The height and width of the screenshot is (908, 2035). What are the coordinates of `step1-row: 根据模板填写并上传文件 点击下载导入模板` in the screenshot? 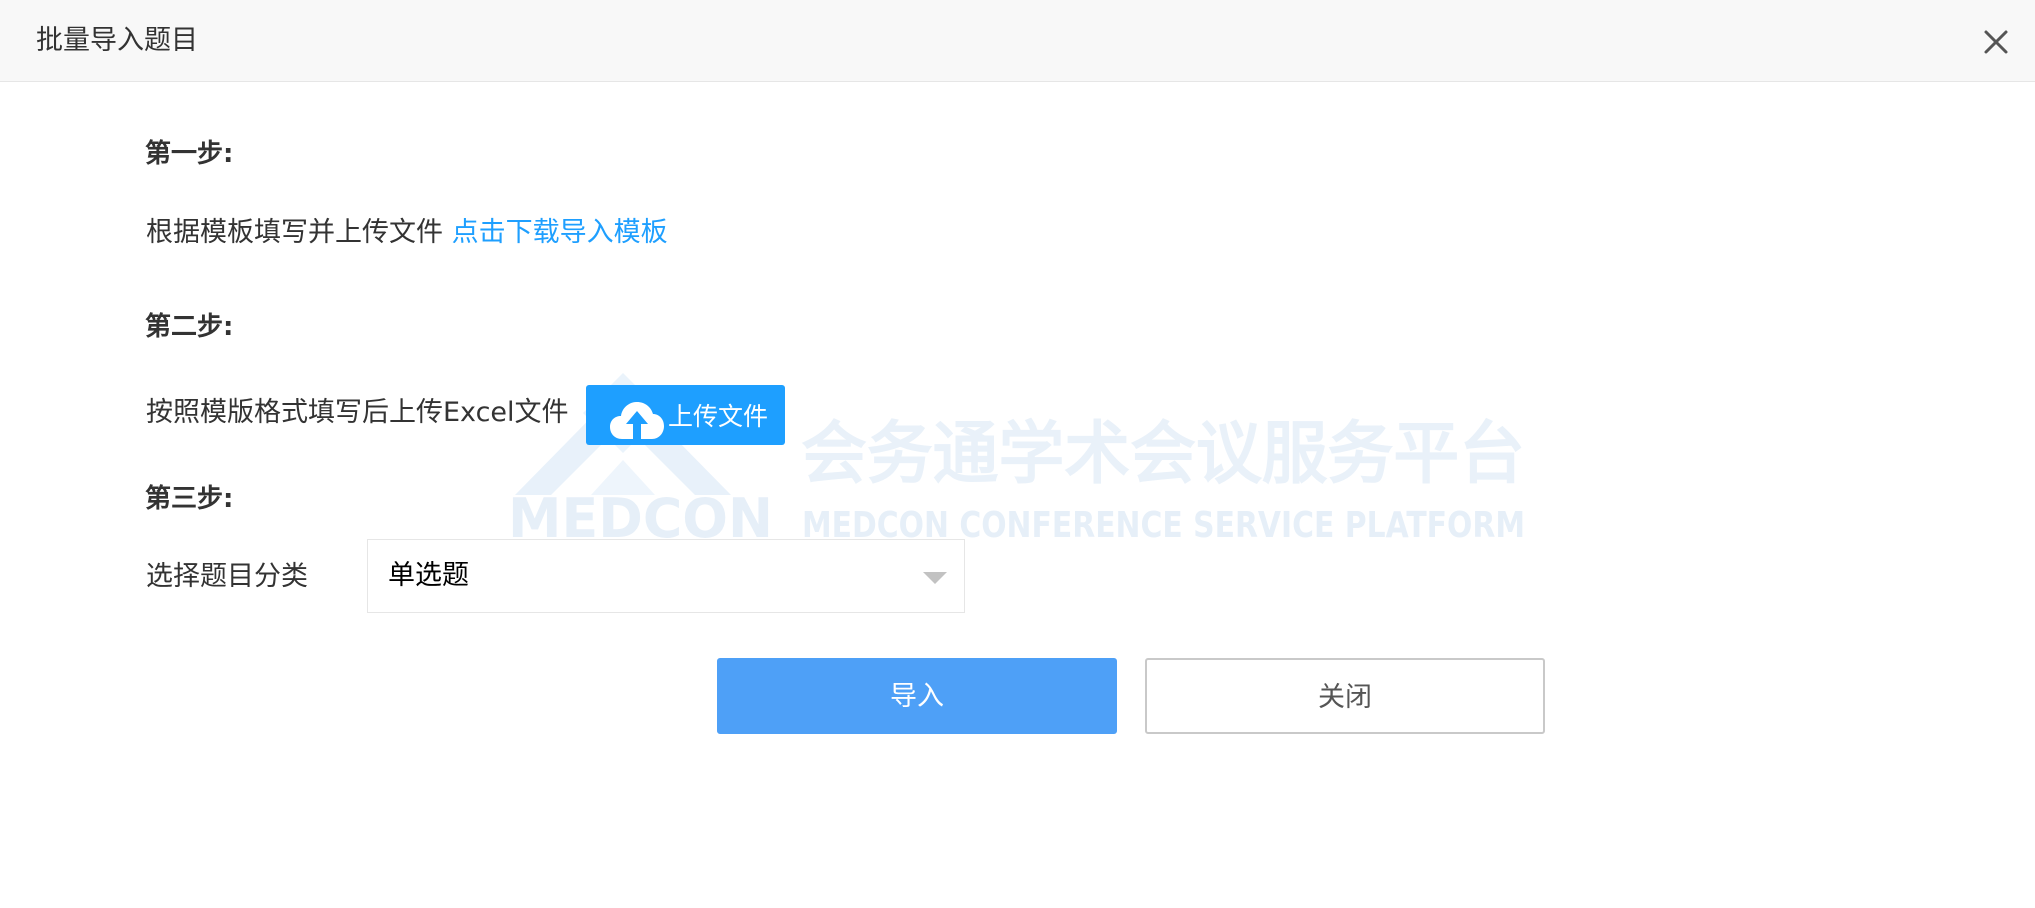 It's located at (407, 233).